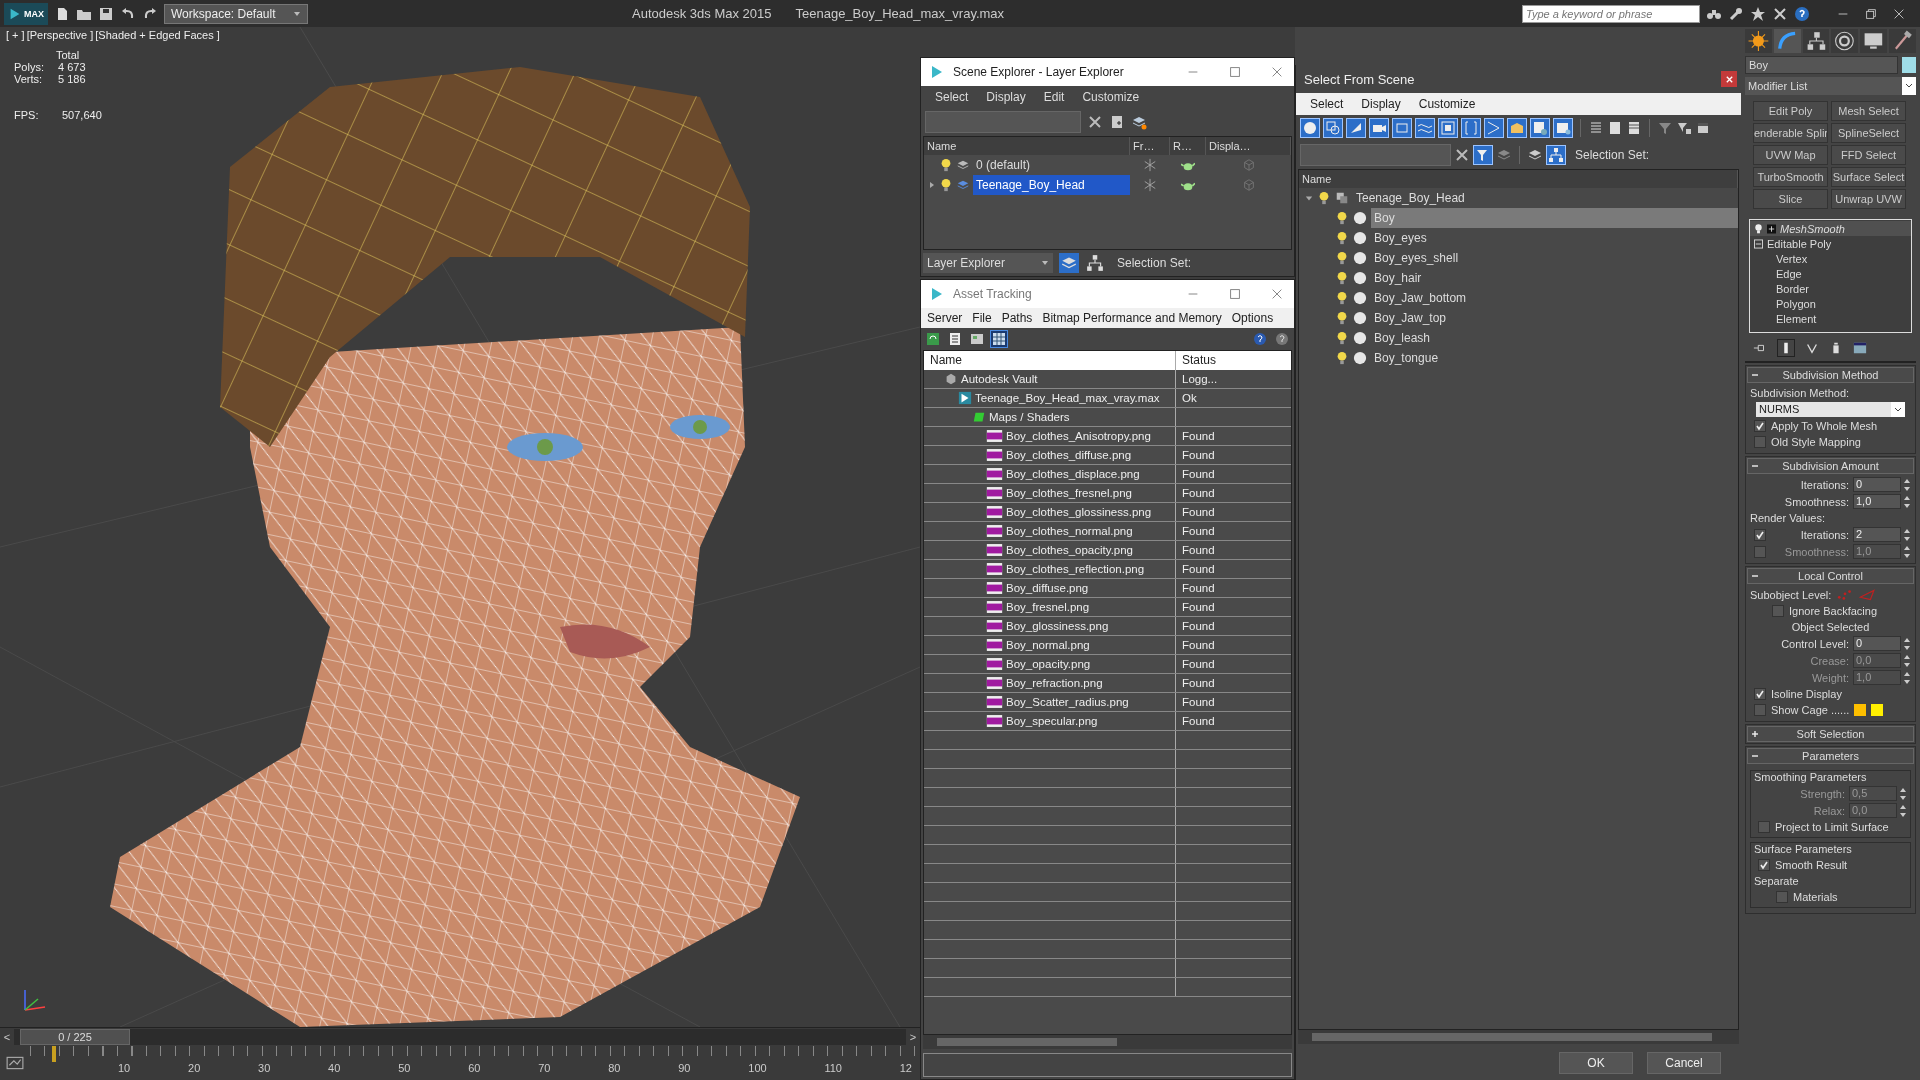 The width and height of the screenshot is (1920, 1080). Describe the element at coordinates (1554, 298) in the screenshot. I see `object-name: Boy_Jaw_bottom` at that location.